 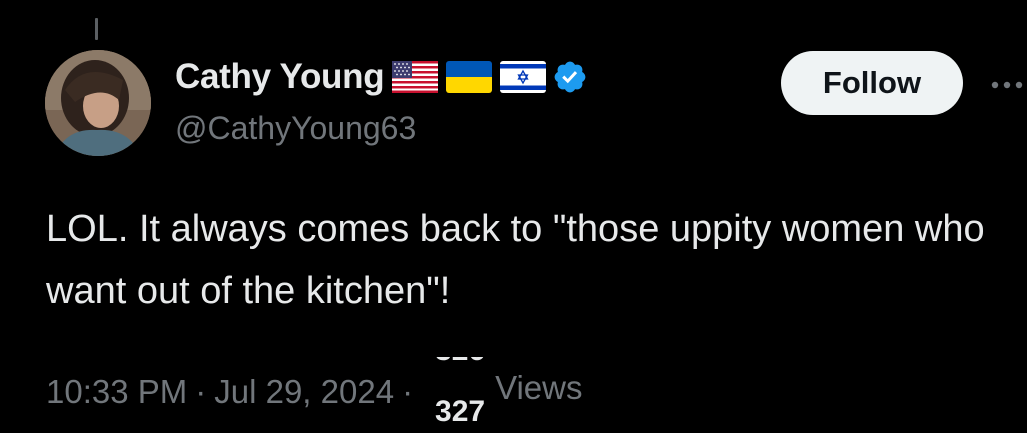 What do you see at coordinates (96, 29) in the screenshot?
I see `thread-connector-line` at bounding box center [96, 29].